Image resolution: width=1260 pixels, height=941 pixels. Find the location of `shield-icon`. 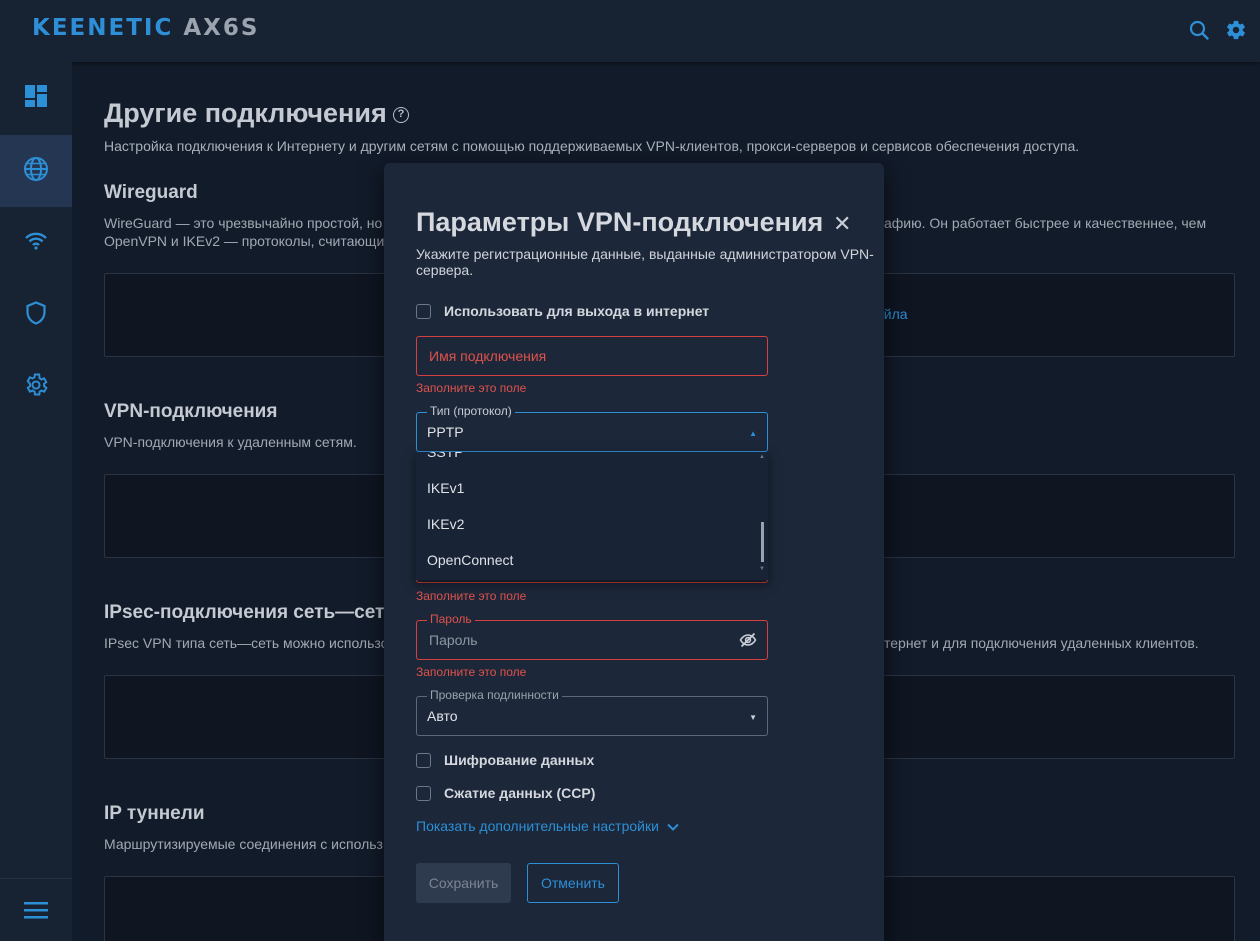

shield-icon is located at coordinates (36, 315).